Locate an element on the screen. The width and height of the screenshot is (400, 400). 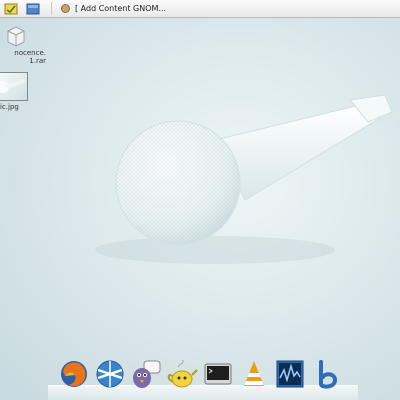
desktop-icon-jpg: ic.jpg is located at coordinates (19, 91).